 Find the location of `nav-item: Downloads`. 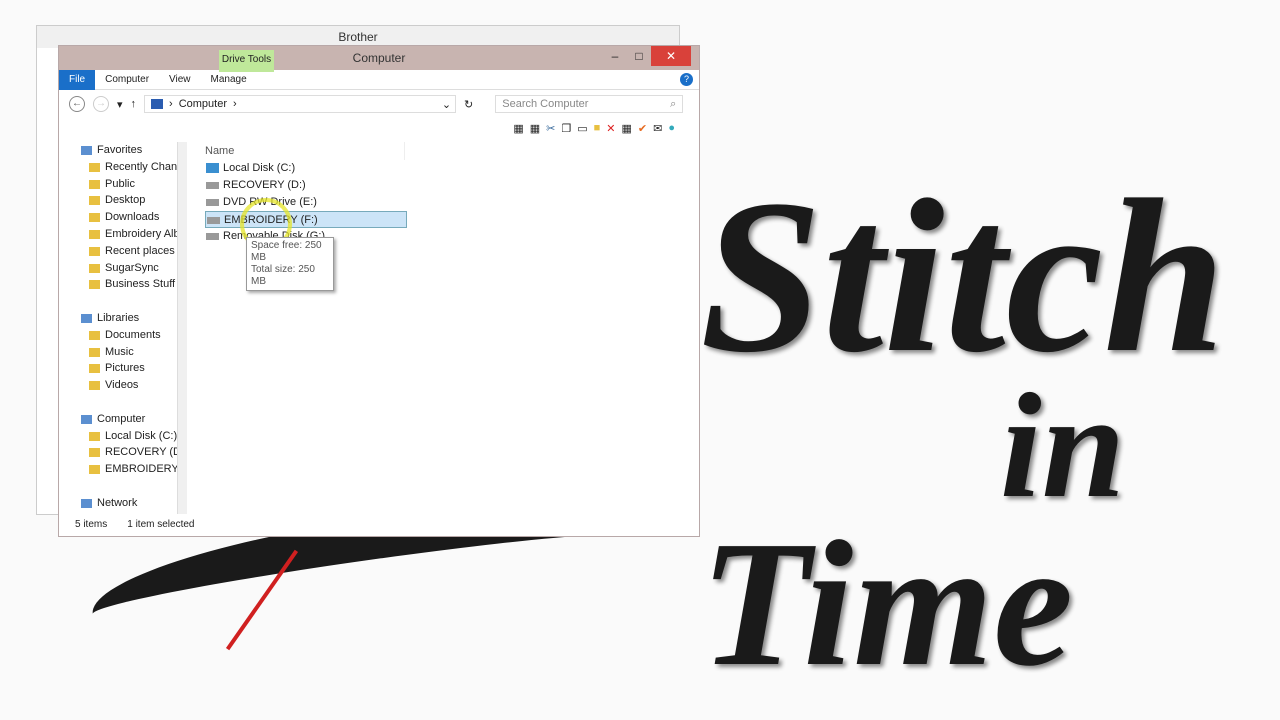

nav-item: Downloads is located at coordinates (128, 217).